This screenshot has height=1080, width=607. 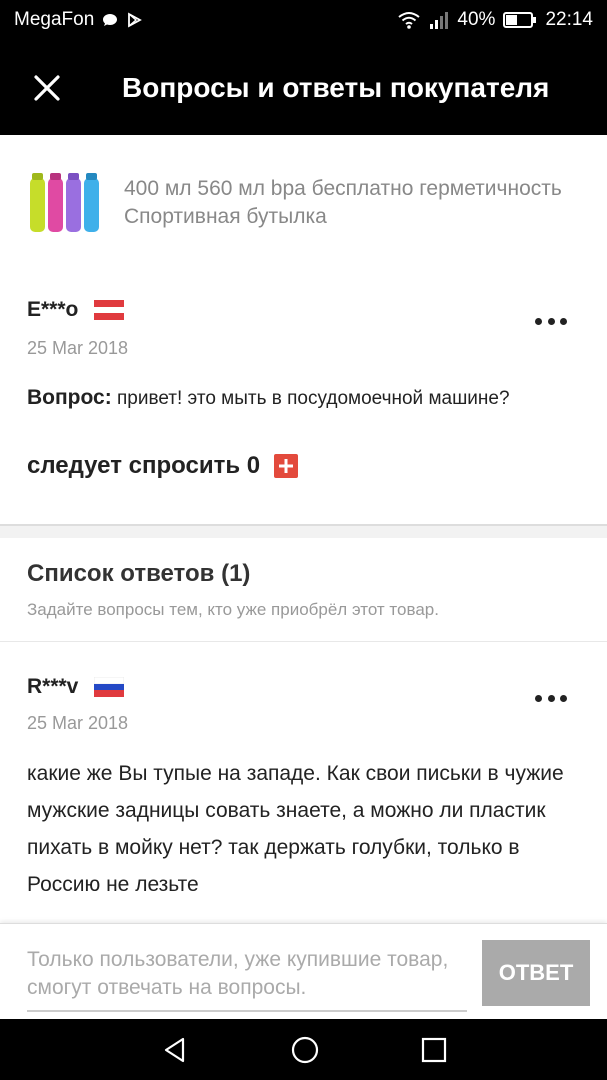 I want to click on close-icon, so click(x=47, y=87).